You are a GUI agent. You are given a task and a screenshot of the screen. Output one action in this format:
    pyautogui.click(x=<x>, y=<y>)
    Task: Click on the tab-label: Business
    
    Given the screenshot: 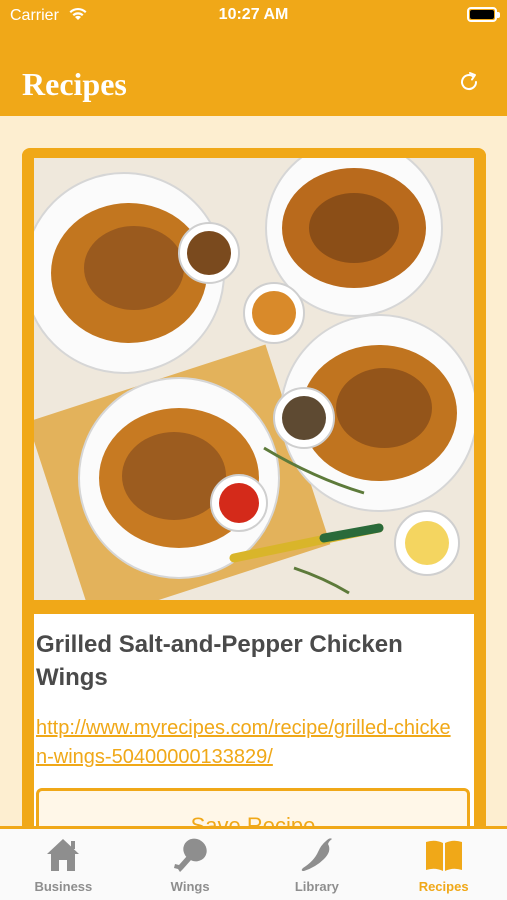 What is the action you would take?
    pyautogui.click(x=63, y=886)
    